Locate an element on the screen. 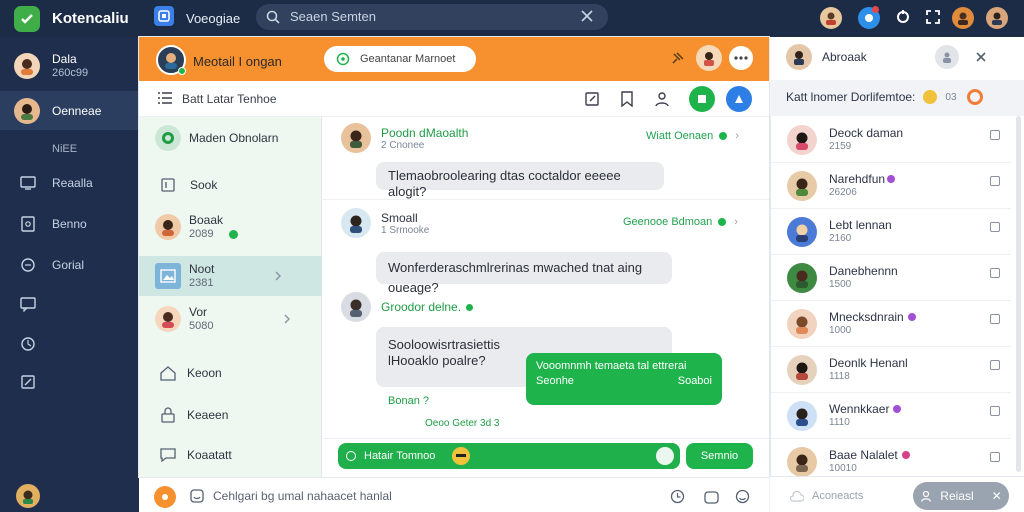  footer-logo-icon is located at coordinates (165, 497).